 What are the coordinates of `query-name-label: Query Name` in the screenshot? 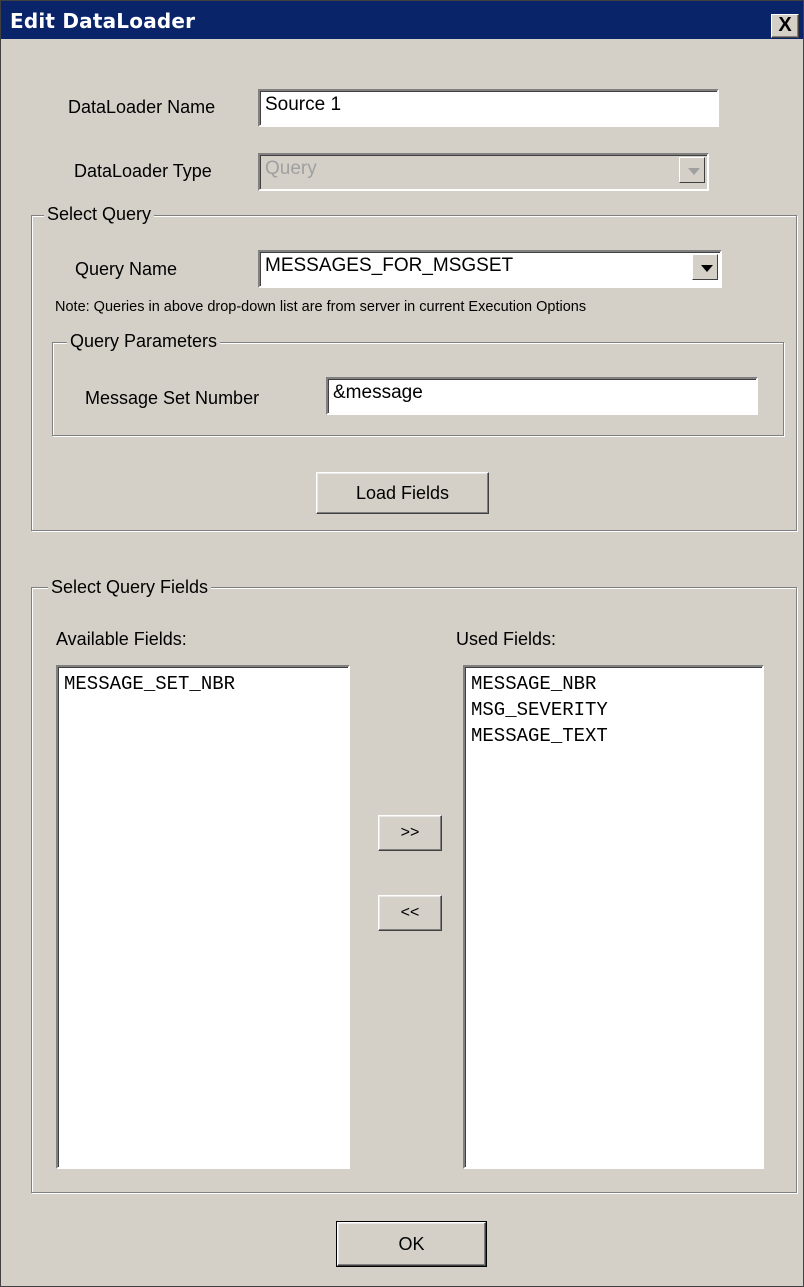 It's located at (126, 269).